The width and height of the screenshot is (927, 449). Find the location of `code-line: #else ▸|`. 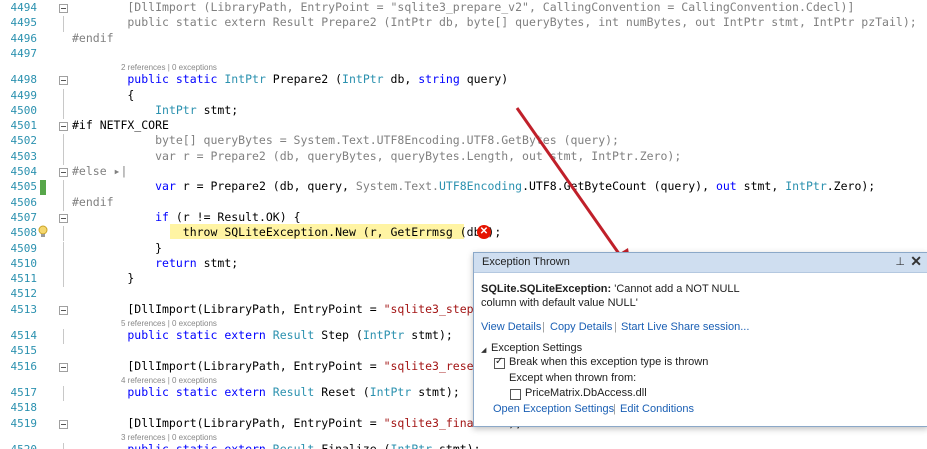

code-line: #else ▸| is located at coordinates (99, 171).